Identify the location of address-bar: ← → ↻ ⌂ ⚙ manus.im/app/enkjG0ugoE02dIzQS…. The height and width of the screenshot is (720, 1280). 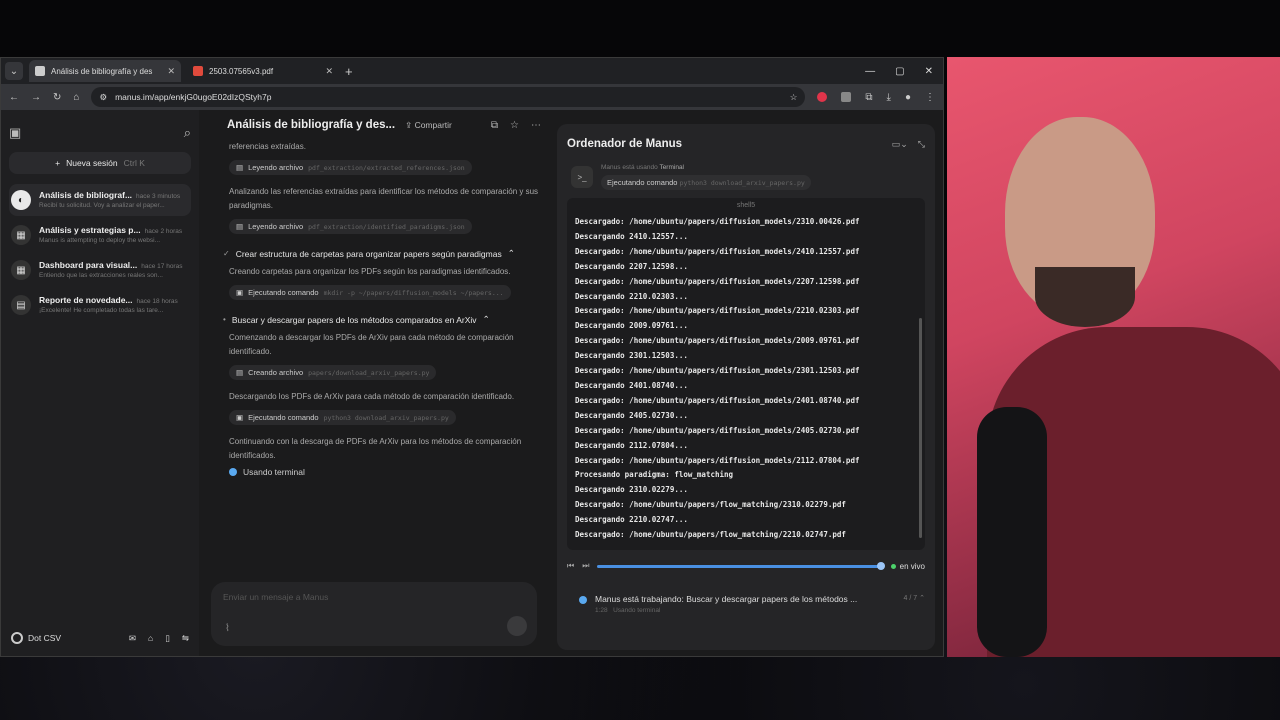
(472, 97).